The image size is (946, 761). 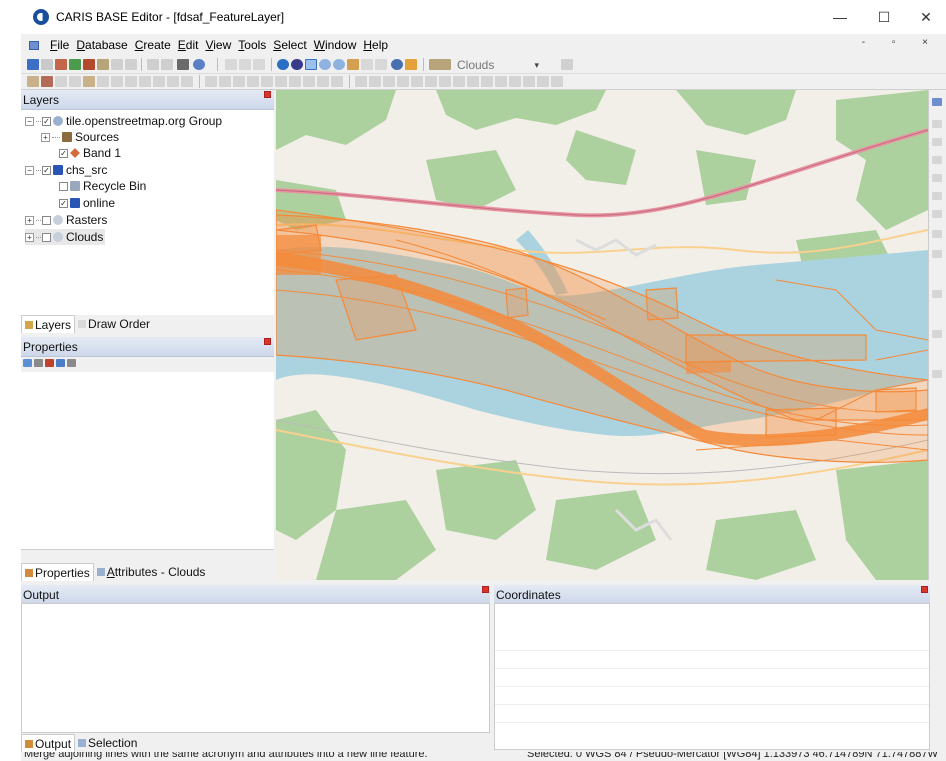 I want to click on fly-icon, so click(x=411, y=64).